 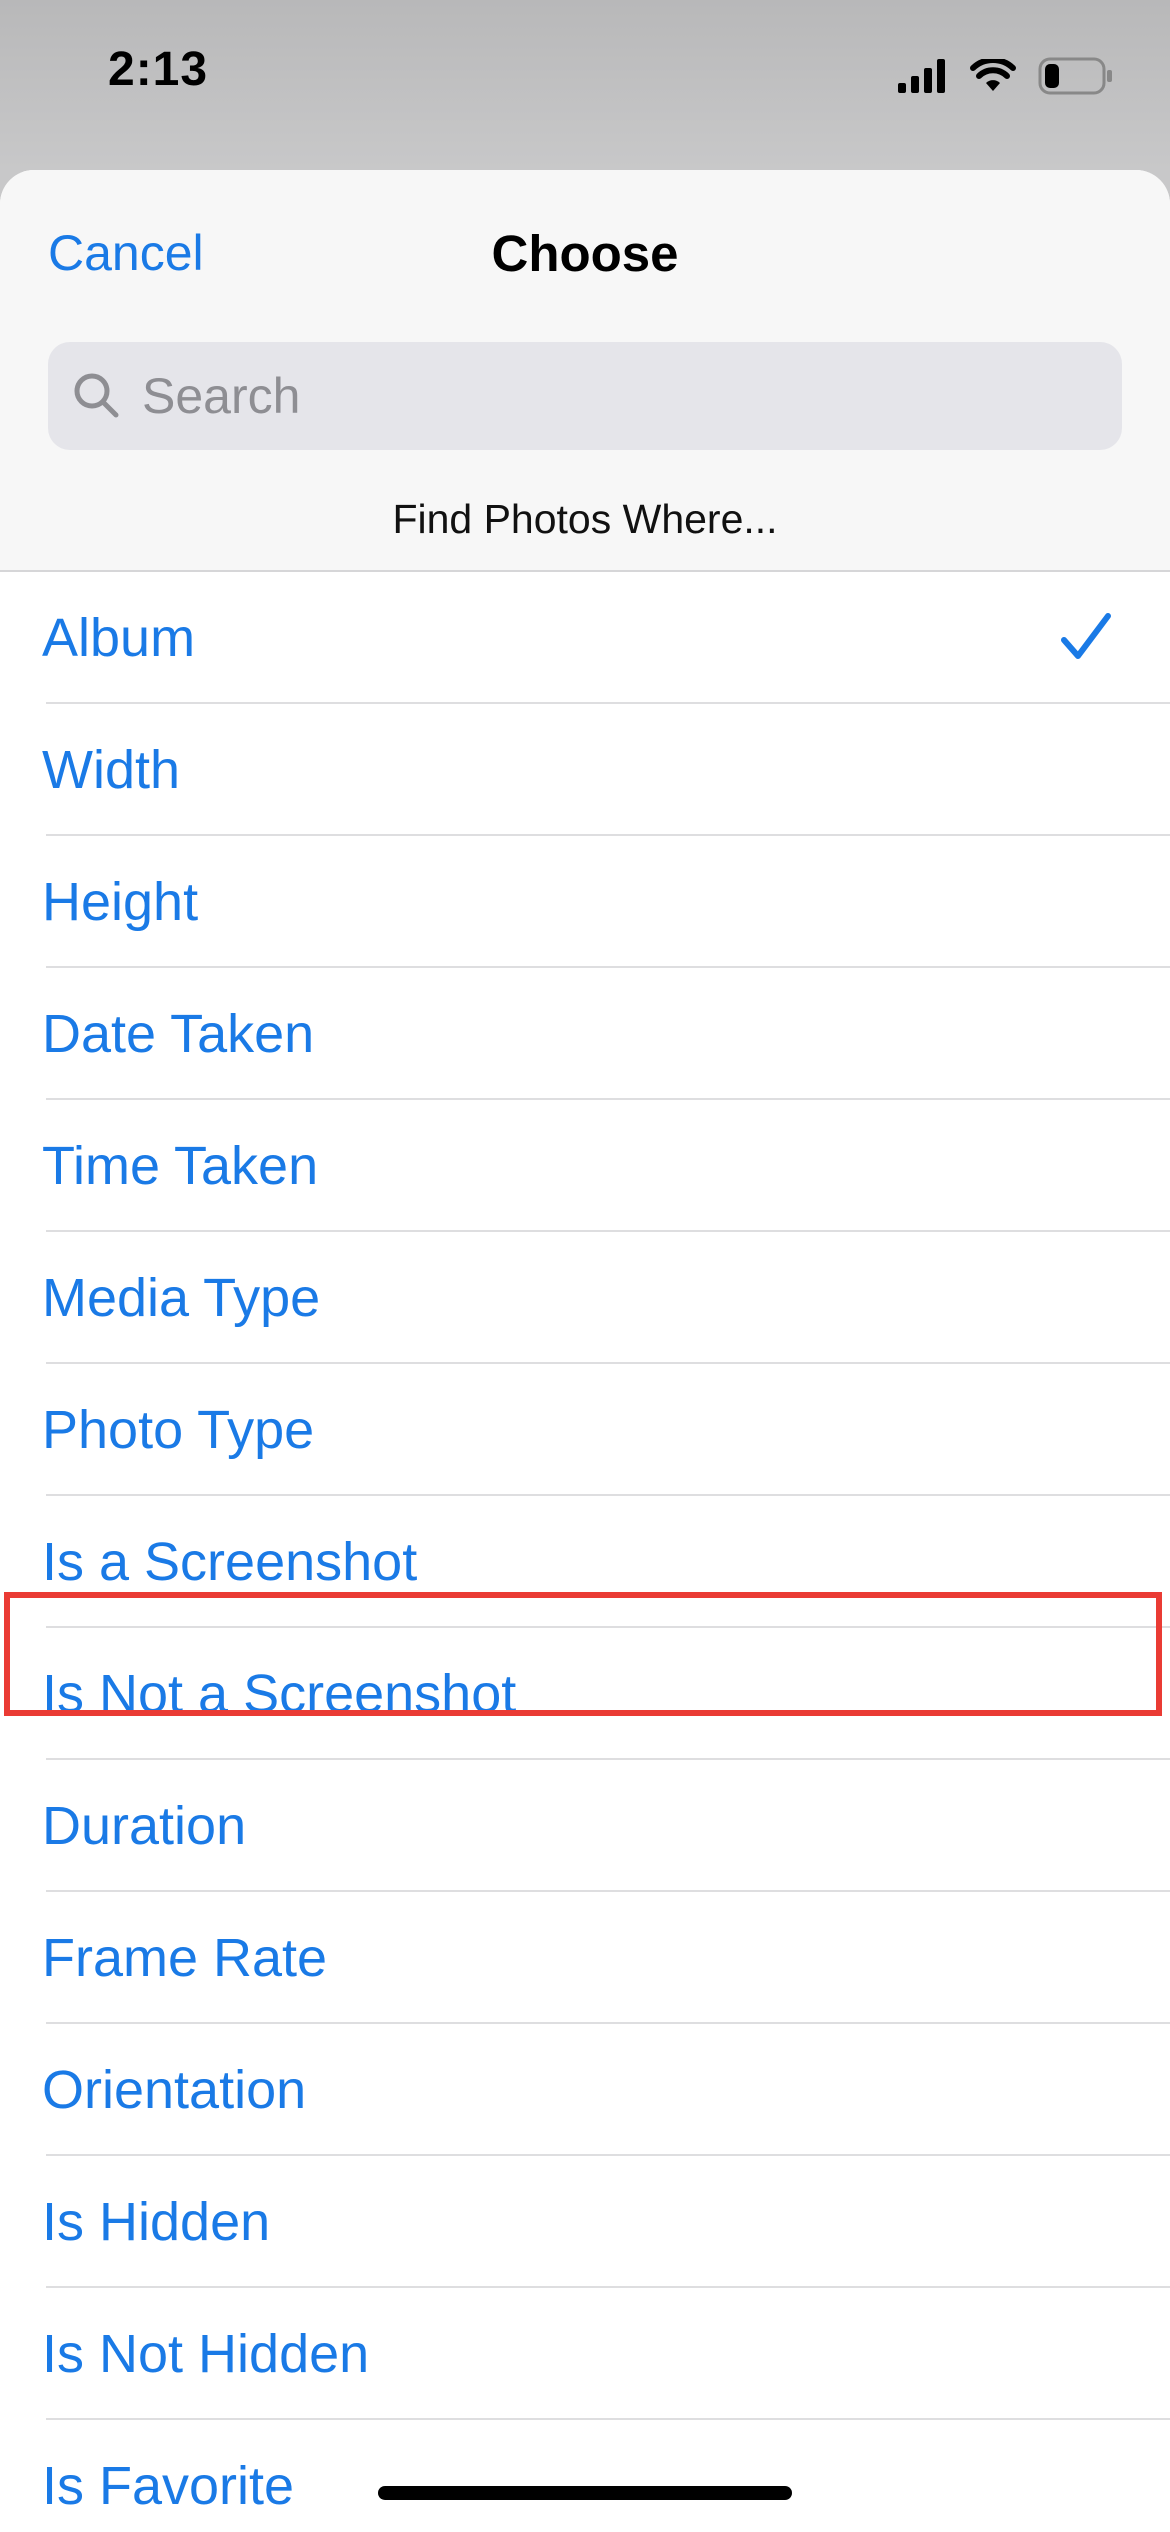 What do you see at coordinates (279, 1694) in the screenshot?
I see `option-label: Is Not a Screenshot` at bounding box center [279, 1694].